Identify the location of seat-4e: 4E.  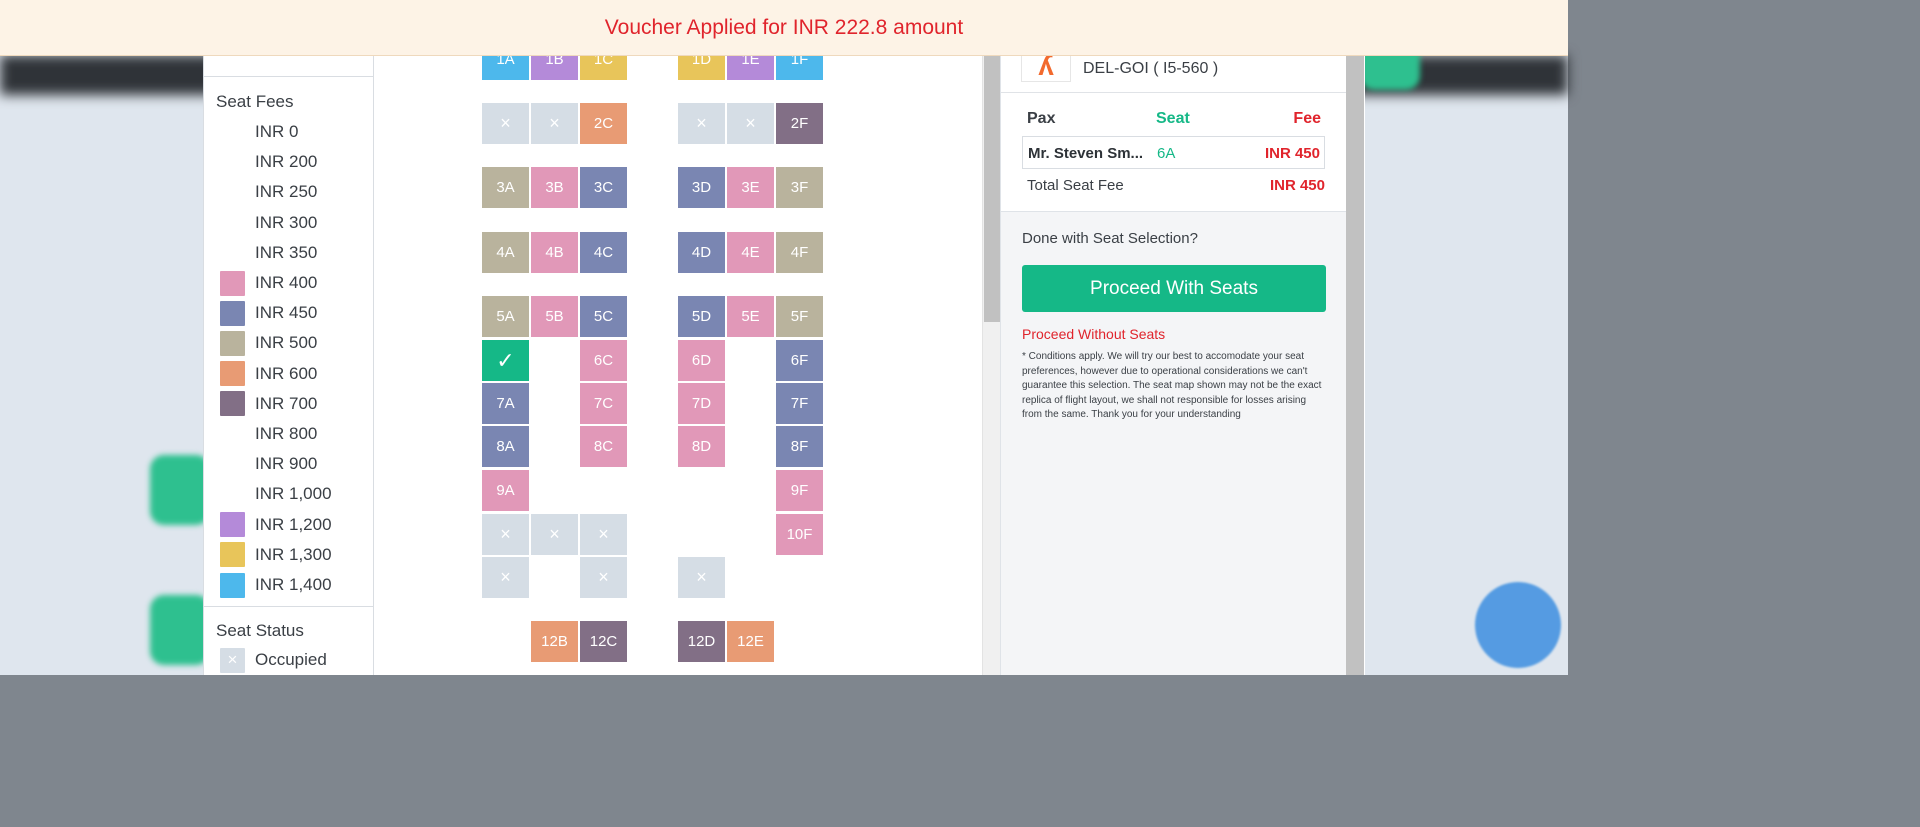
(750, 252).